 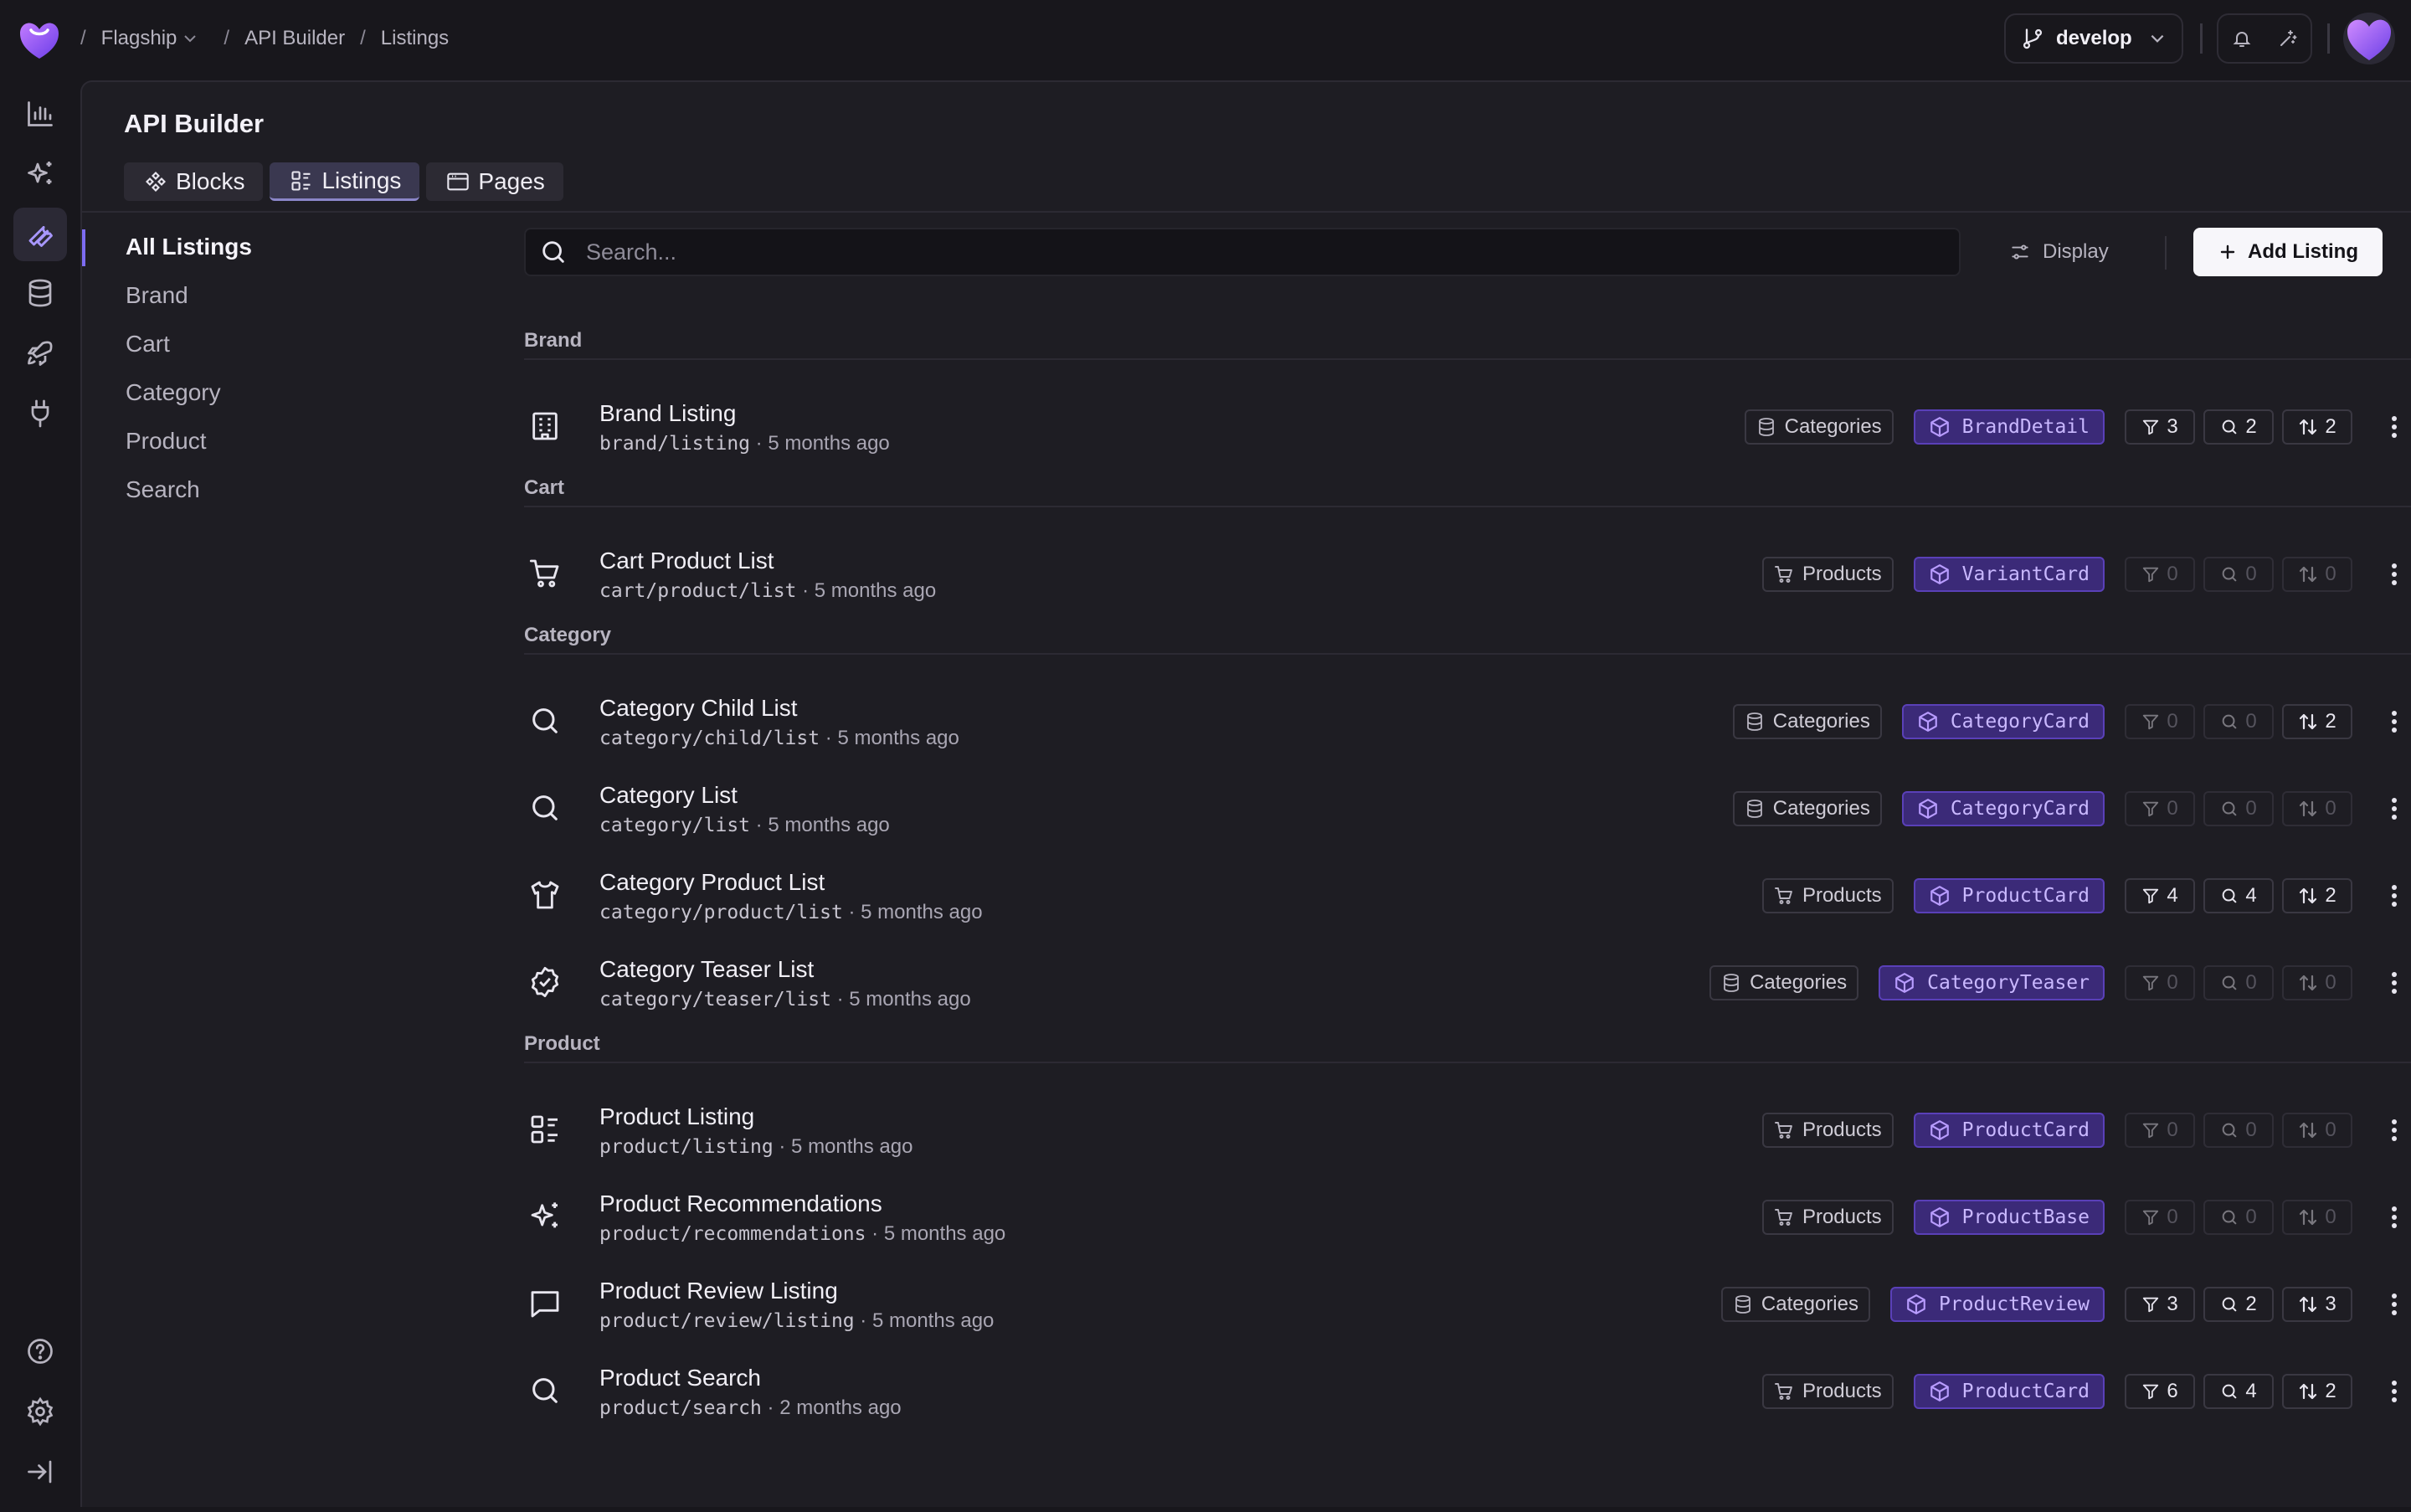 I want to click on avatar, so click(x=2369, y=38).